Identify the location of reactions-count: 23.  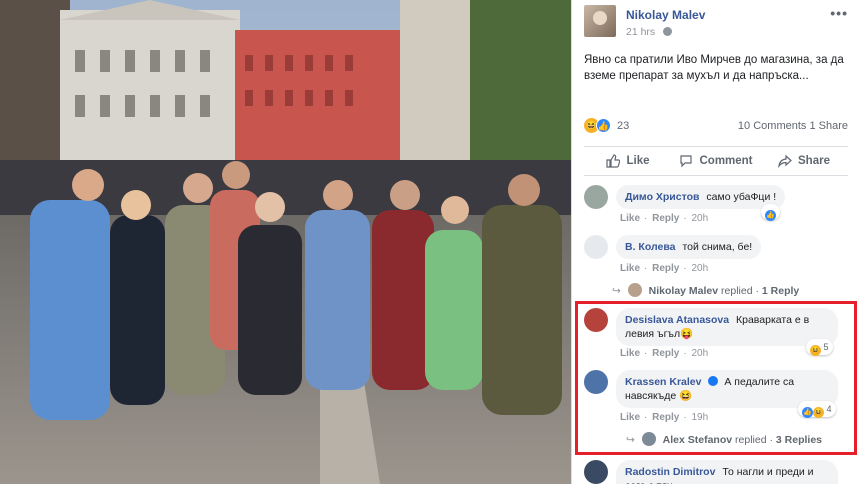
(623, 126).